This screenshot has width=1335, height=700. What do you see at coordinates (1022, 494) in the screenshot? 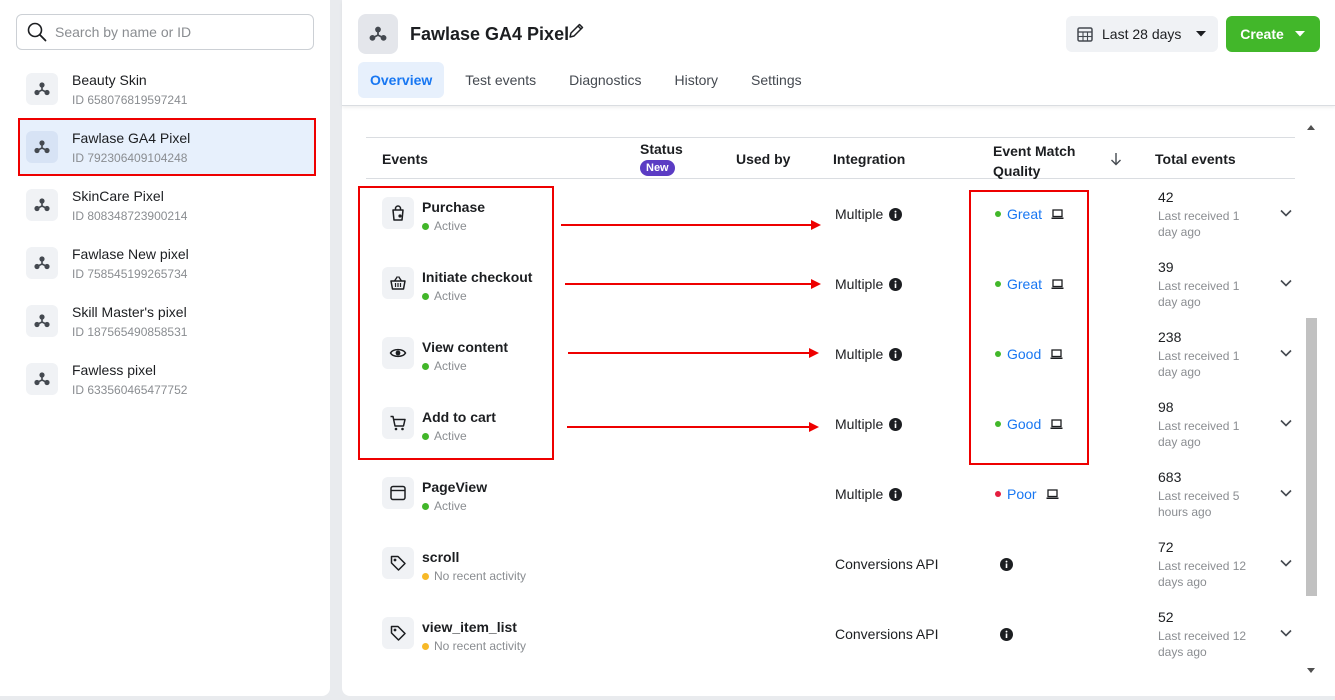
I see `emq-label: Poor` at bounding box center [1022, 494].